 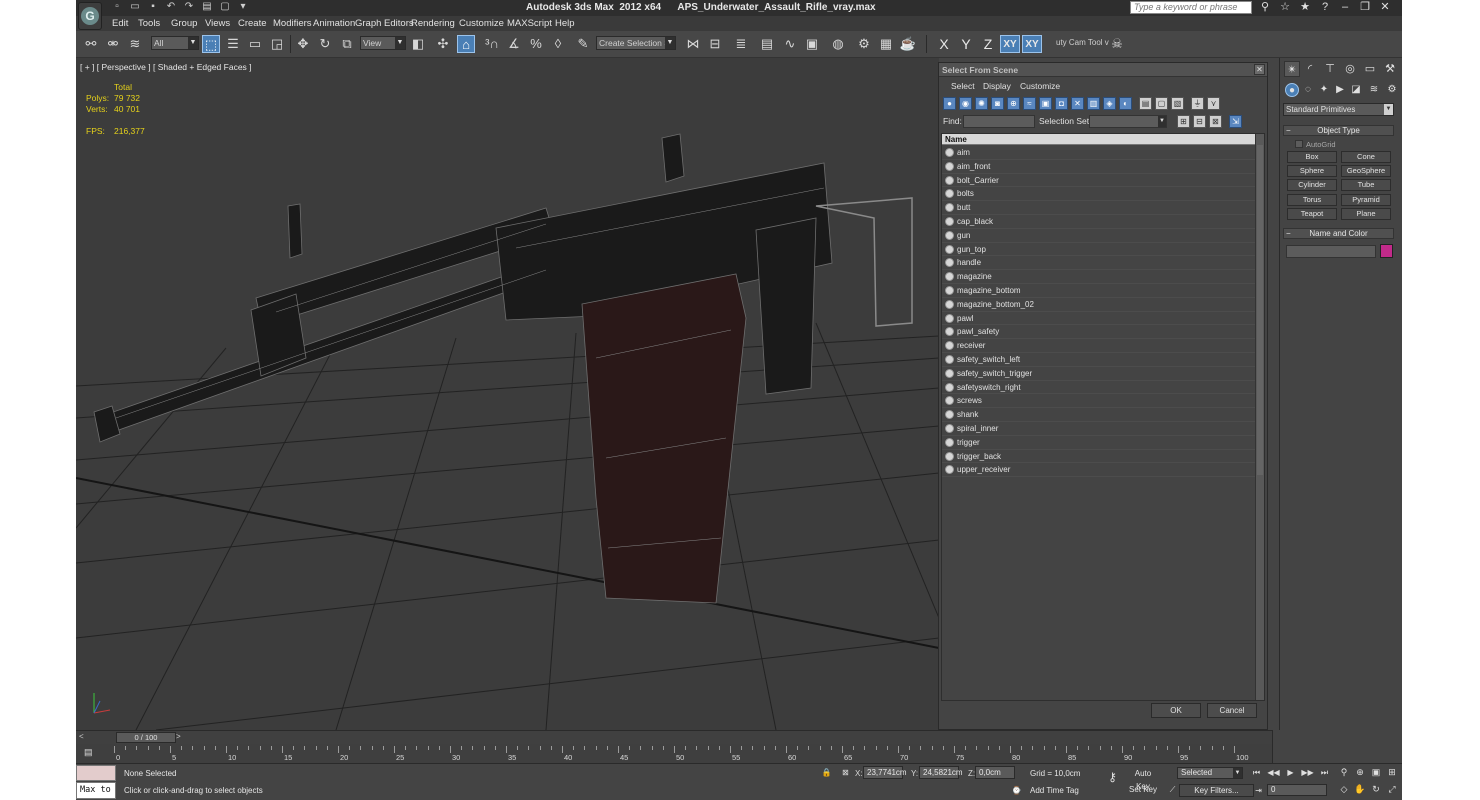 What do you see at coordinates (117, 7) in the screenshot?
I see `new-file-icon: ▫` at bounding box center [117, 7].